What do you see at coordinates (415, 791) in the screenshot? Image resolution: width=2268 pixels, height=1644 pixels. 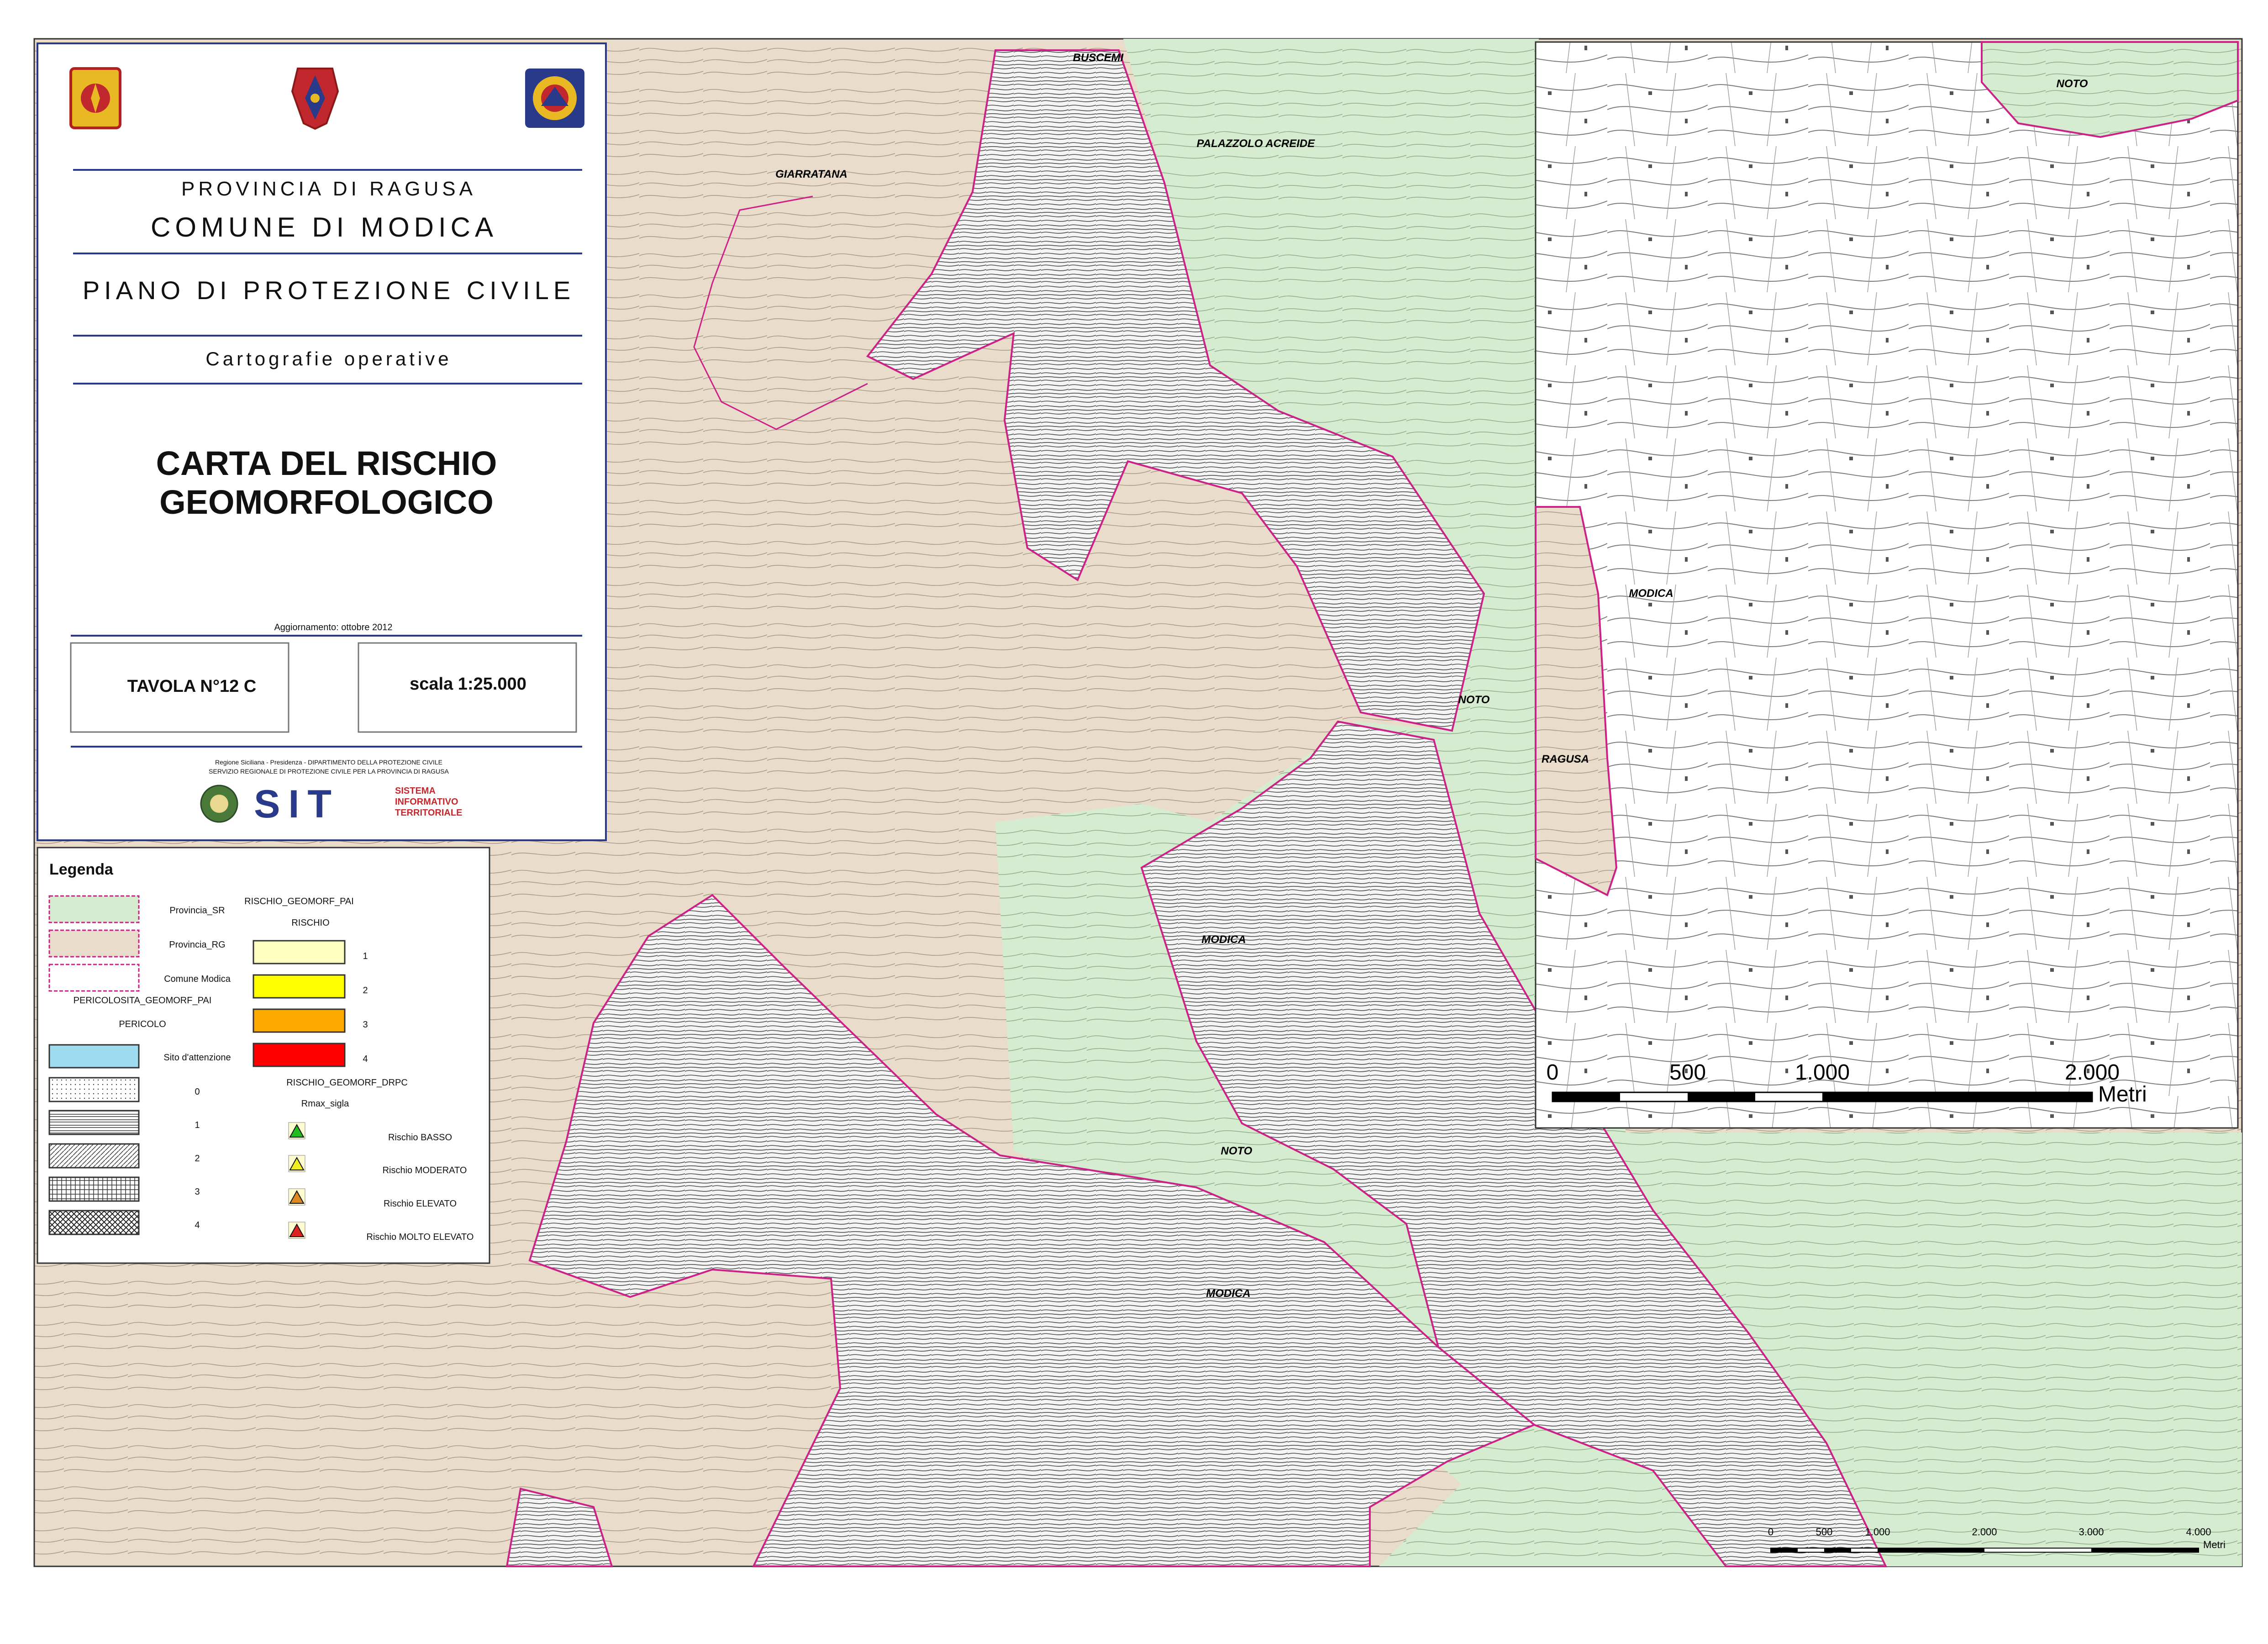 I see `sit-text-line-1: SISTEMA` at bounding box center [415, 791].